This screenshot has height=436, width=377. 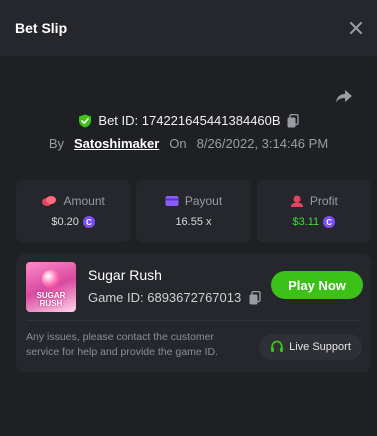 I want to click on copy-game-id-button, so click(x=255, y=297).